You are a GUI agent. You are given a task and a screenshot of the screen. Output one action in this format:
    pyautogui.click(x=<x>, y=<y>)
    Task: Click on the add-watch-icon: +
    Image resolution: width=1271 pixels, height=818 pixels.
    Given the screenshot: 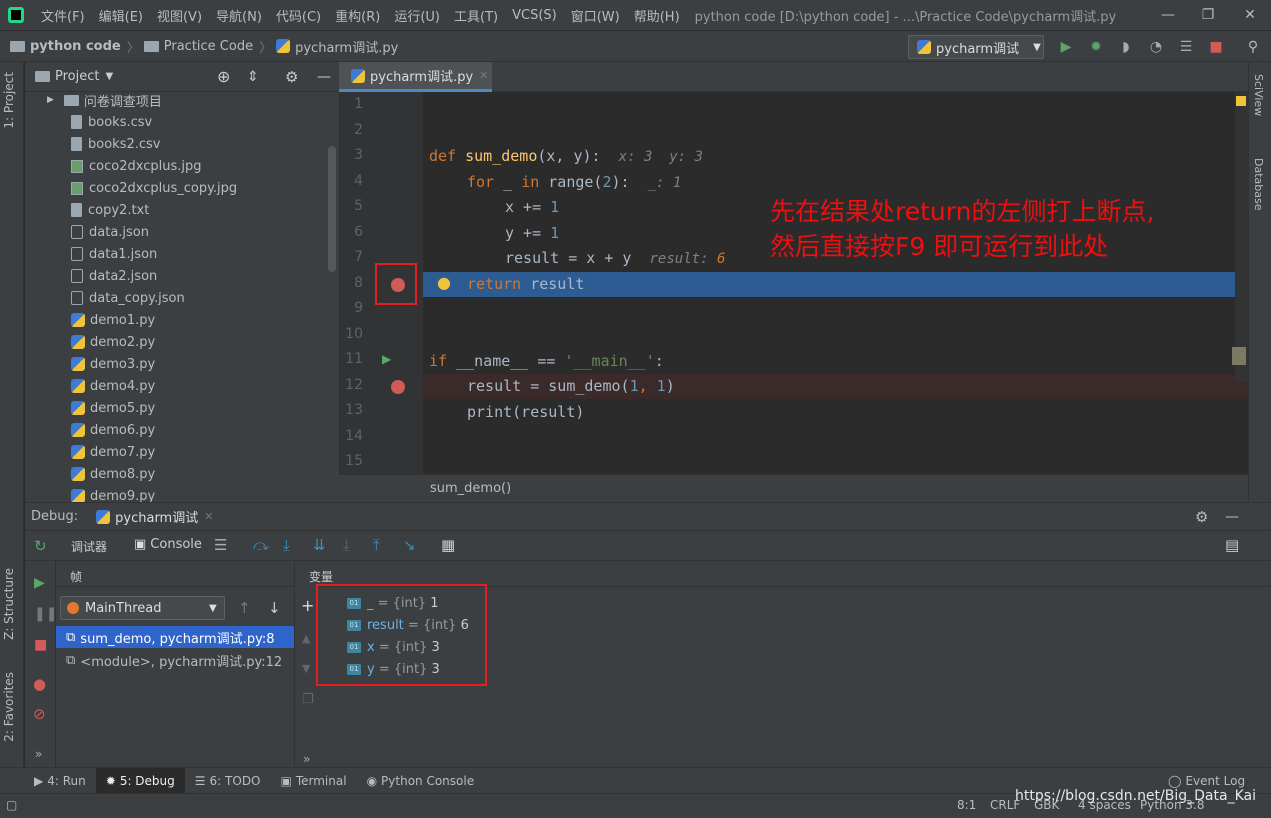 What is the action you would take?
    pyautogui.click(x=307, y=605)
    